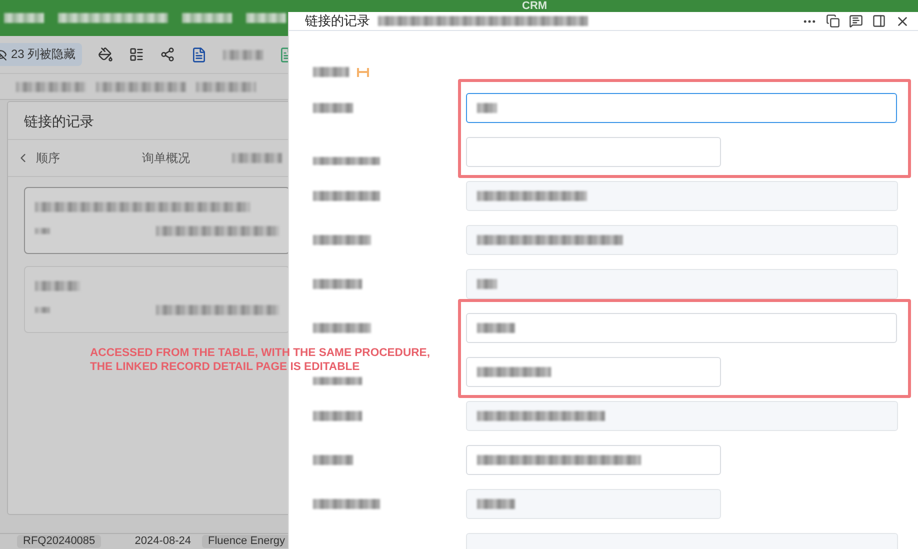 This screenshot has width=918, height=549. I want to click on annotation-text: ACCESSED FROM THE TABLE, WITH THE SAME PROCEDURE,, so click(260, 353).